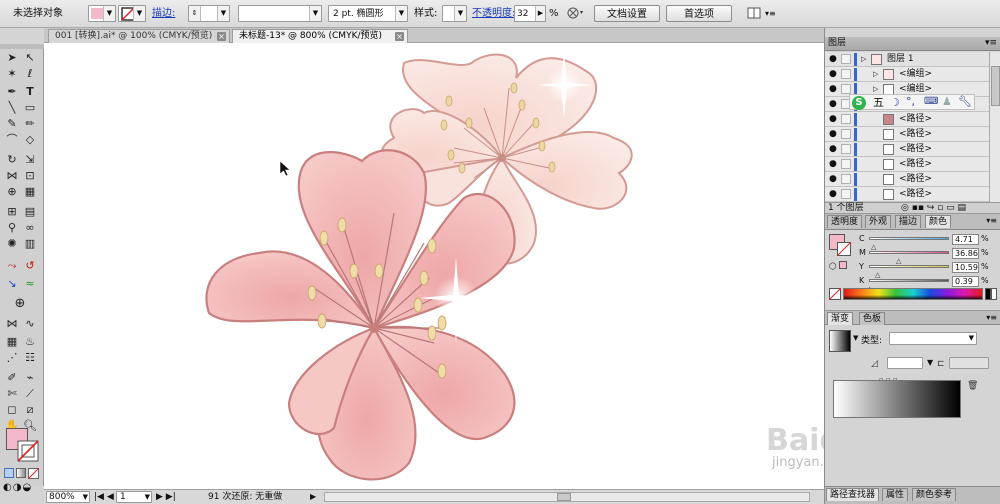  What do you see at coordinates (875, 74) in the screenshot?
I see `expand-triangle-icon: ▷` at bounding box center [875, 74].